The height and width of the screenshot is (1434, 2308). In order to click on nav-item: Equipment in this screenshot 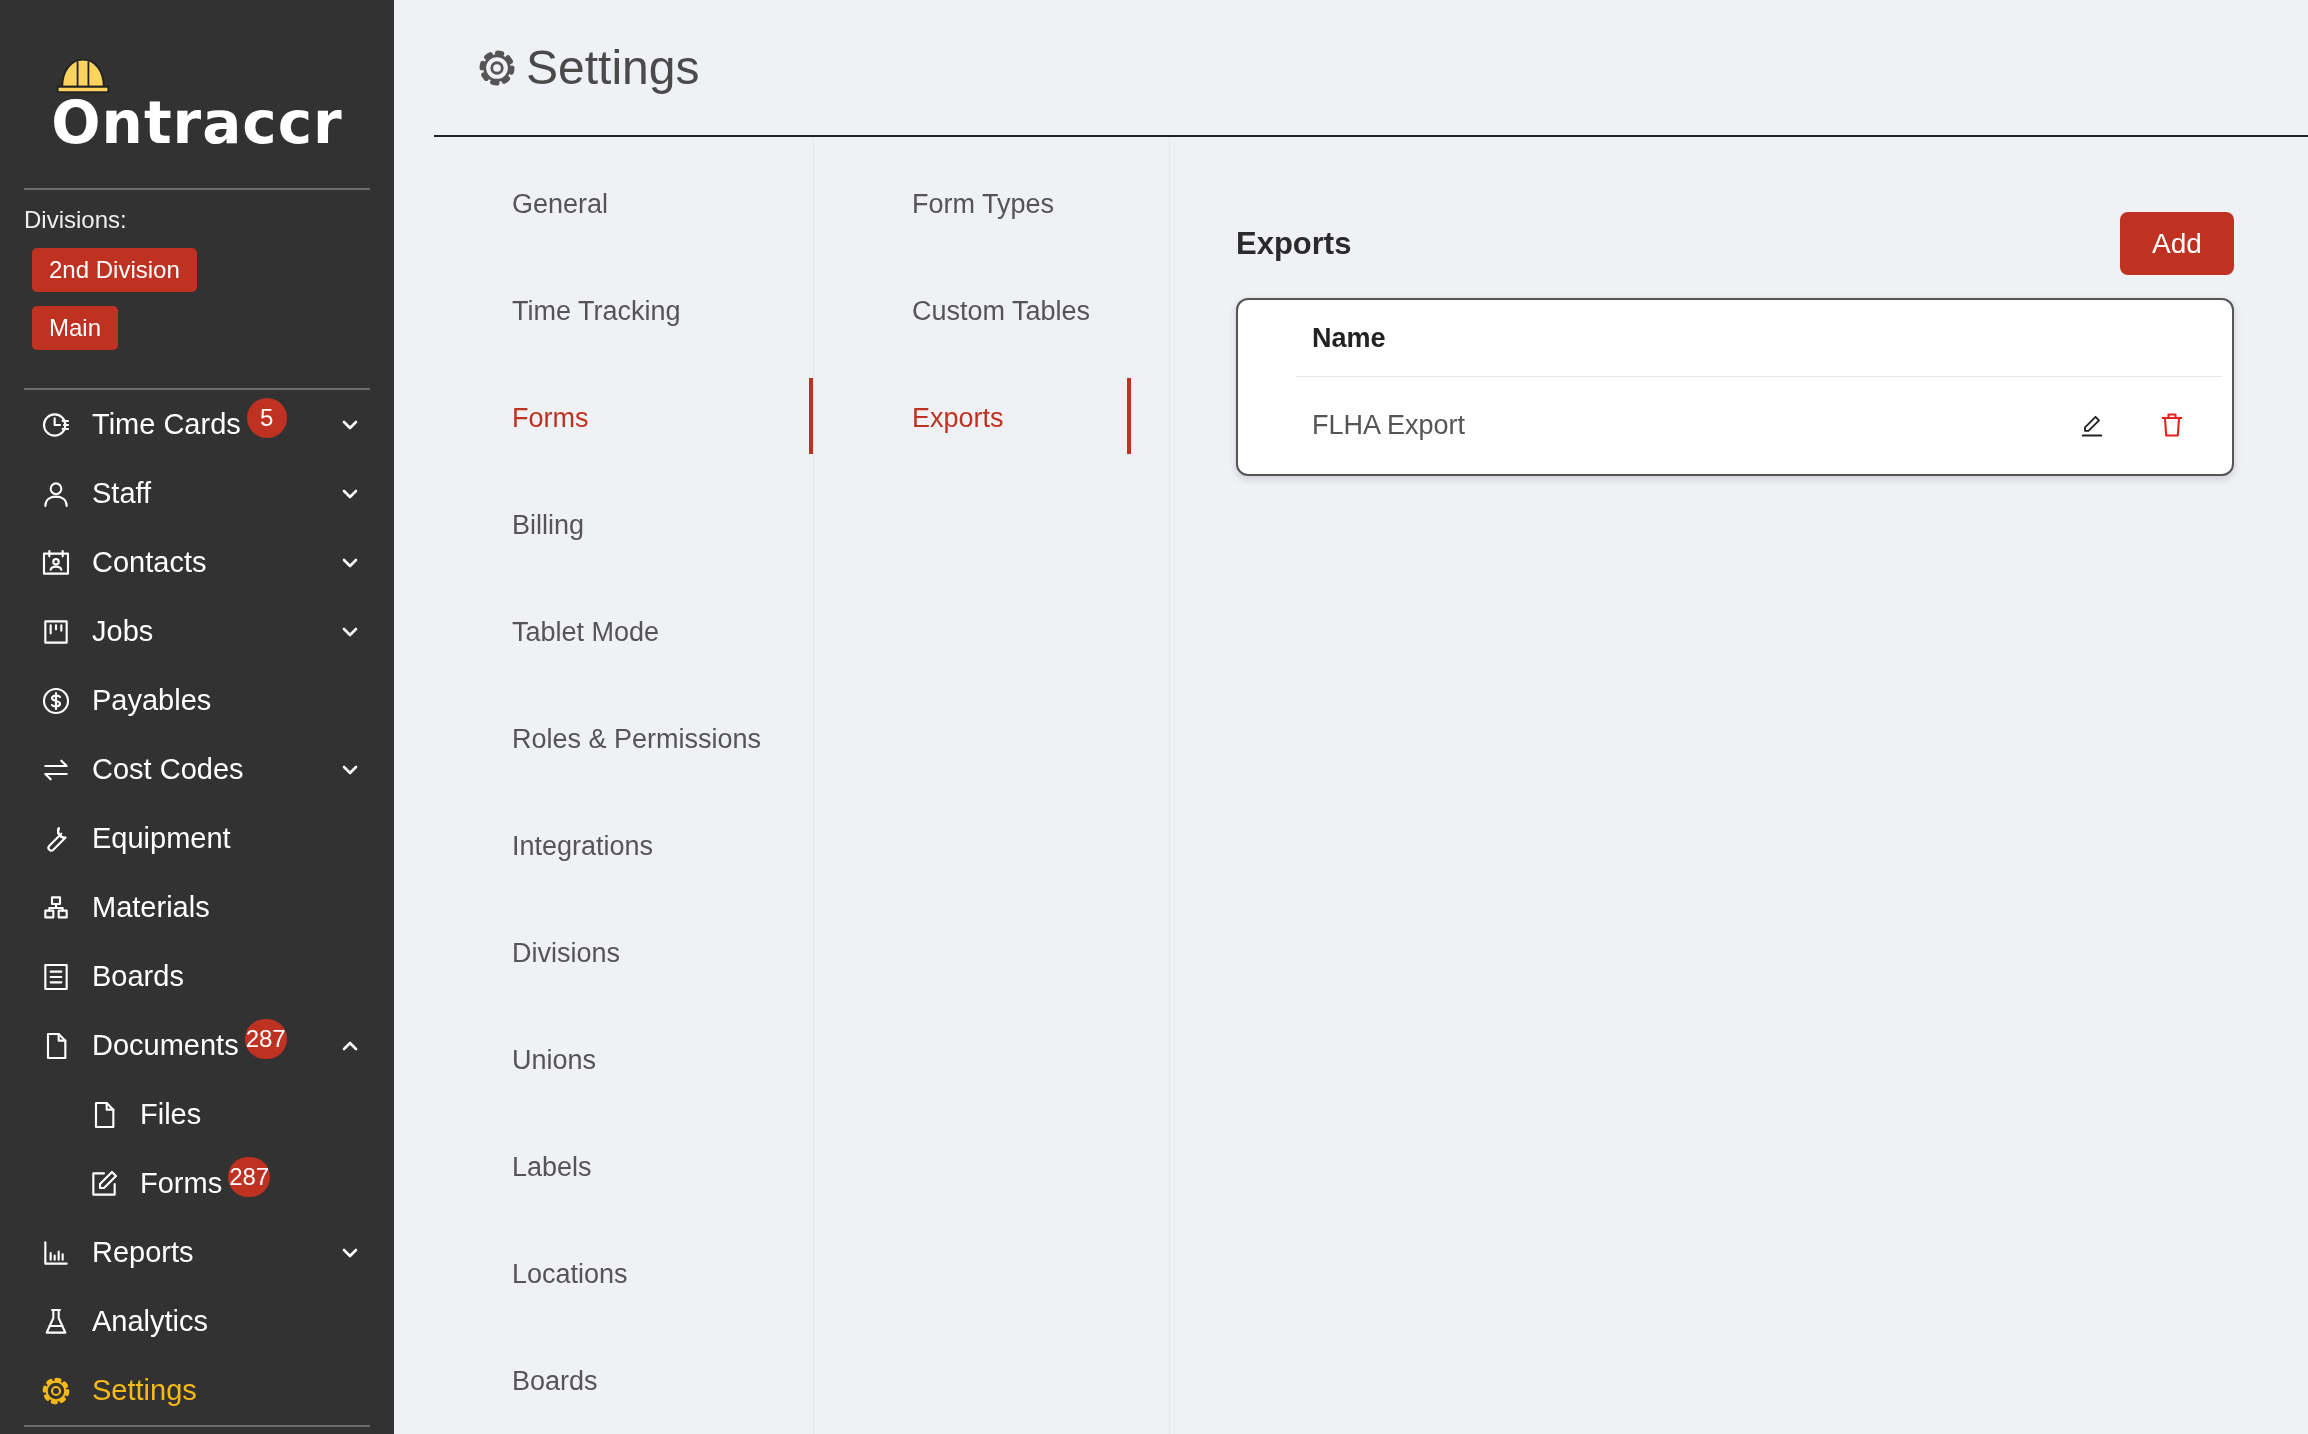, I will do `click(197, 838)`.